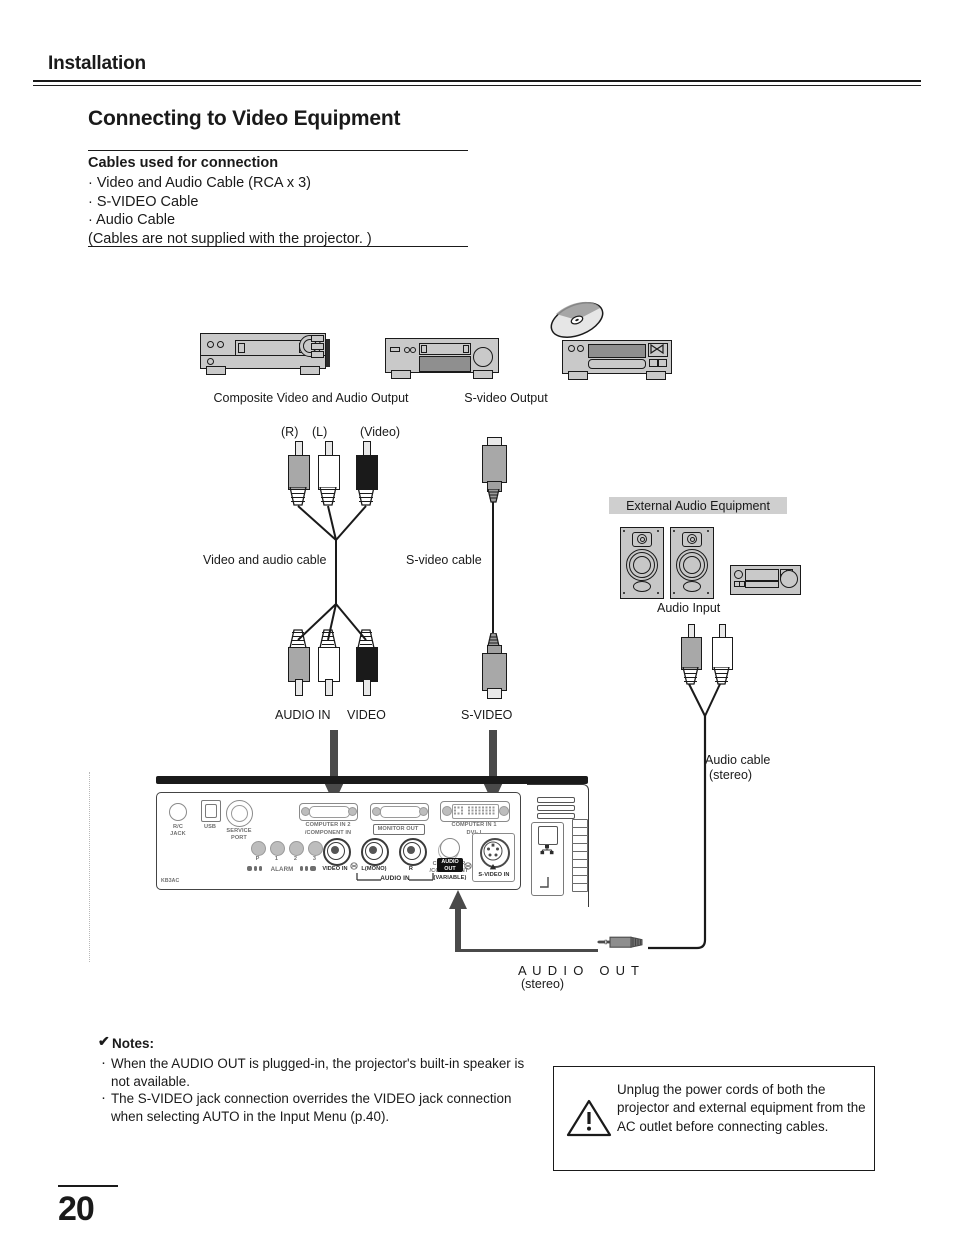 The image size is (954, 1235). Describe the element at coordinates (97, 63) in the screenshot. I see `running-head: Installation` at that location.